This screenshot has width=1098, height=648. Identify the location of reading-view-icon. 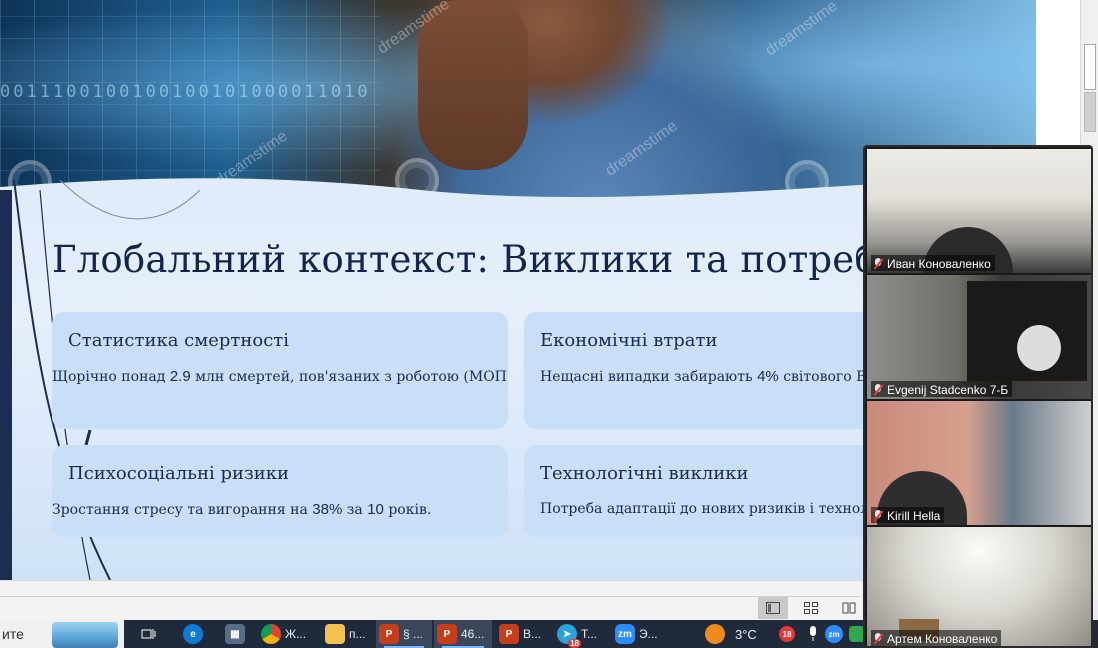
(849, 608).